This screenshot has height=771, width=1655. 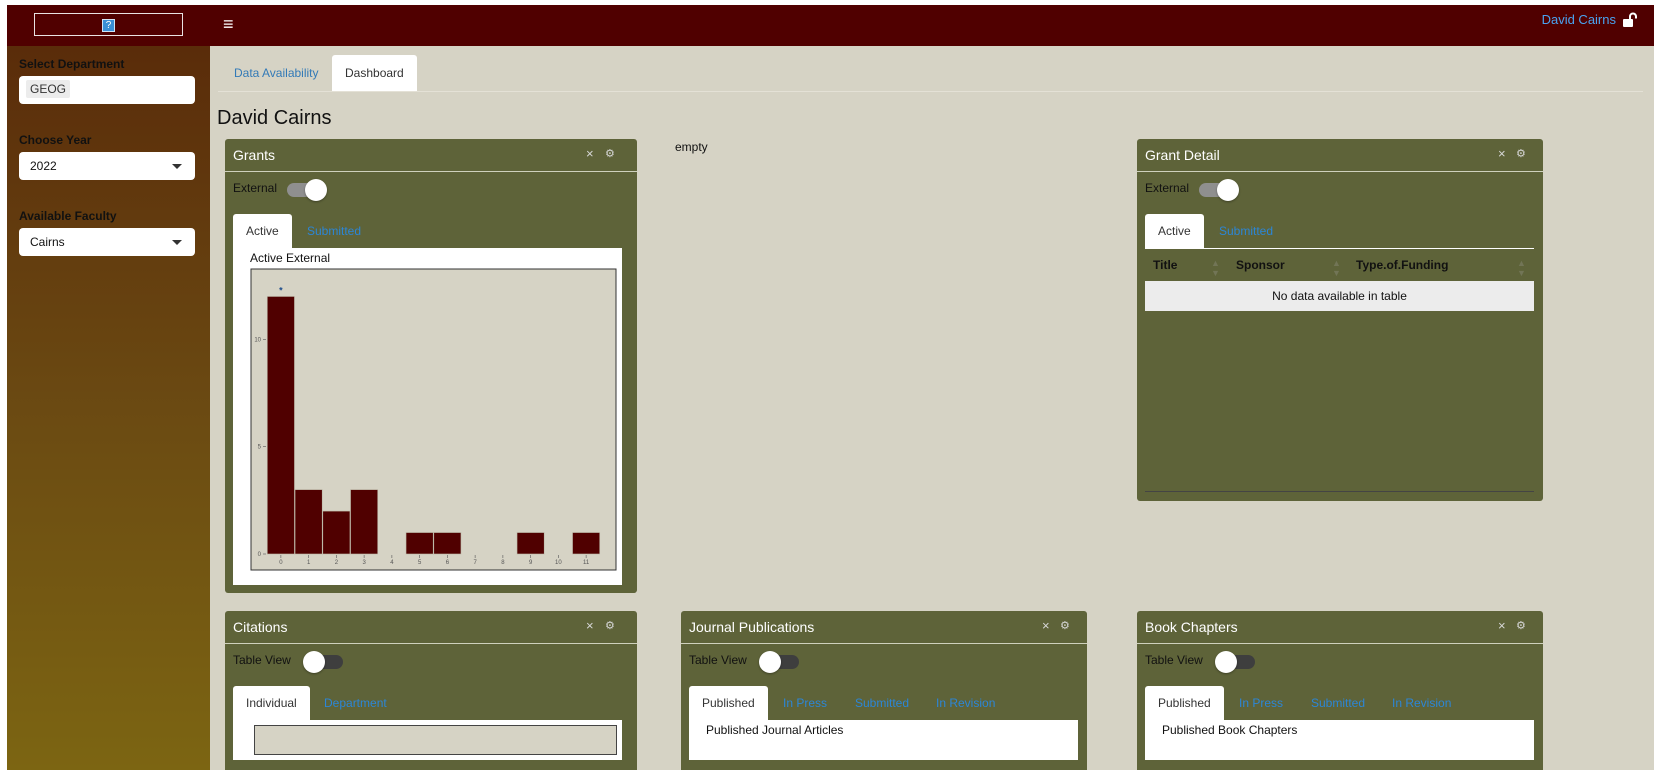 I want to click on logo: ?, so click(x=108, y=24).